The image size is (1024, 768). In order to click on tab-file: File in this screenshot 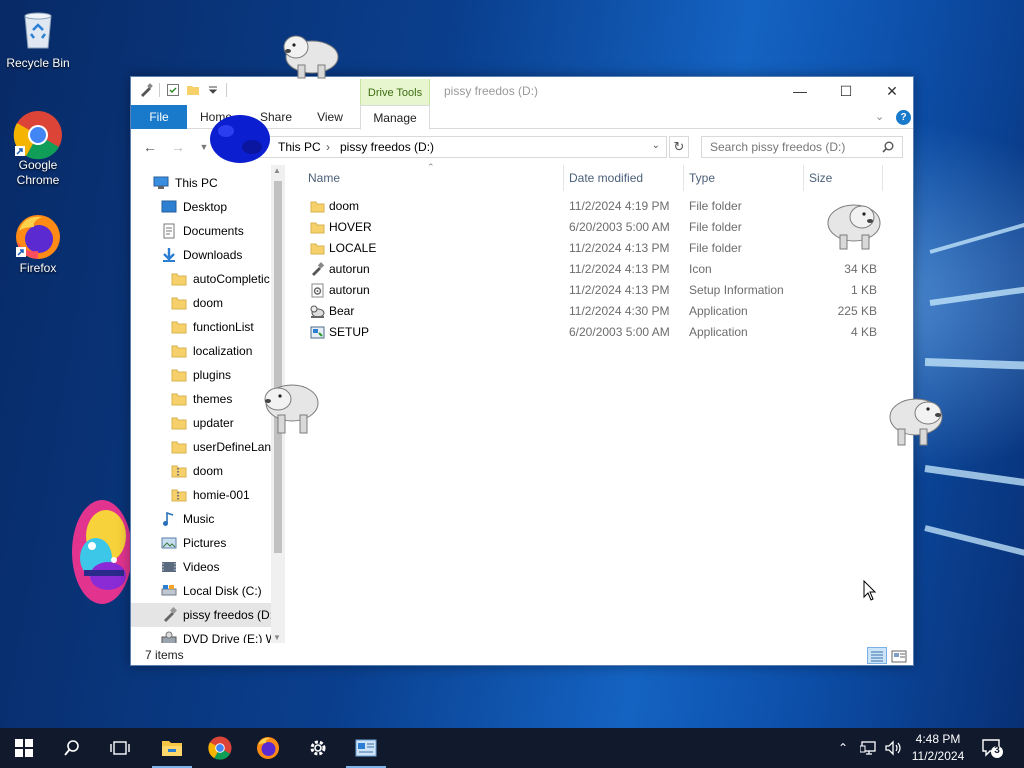, I will do `click(159, 117)`.